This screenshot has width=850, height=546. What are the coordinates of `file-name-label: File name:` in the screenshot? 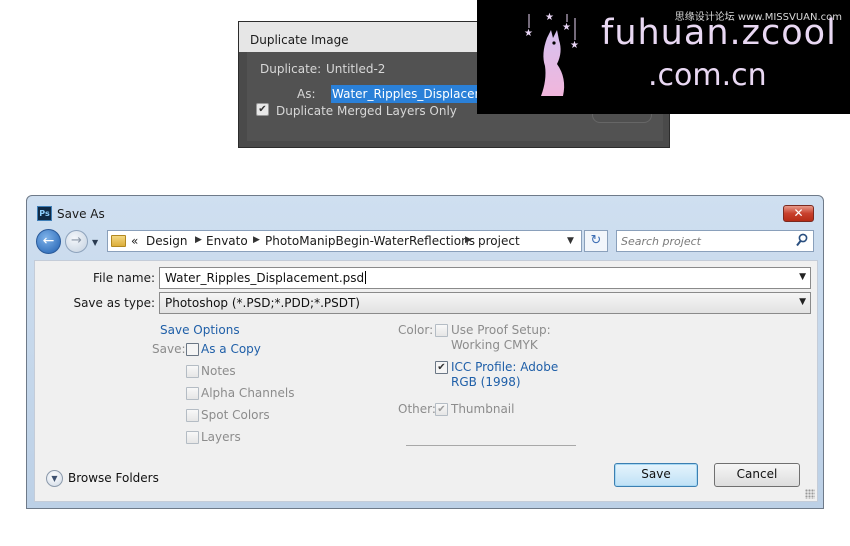 It's located at (124, 278).